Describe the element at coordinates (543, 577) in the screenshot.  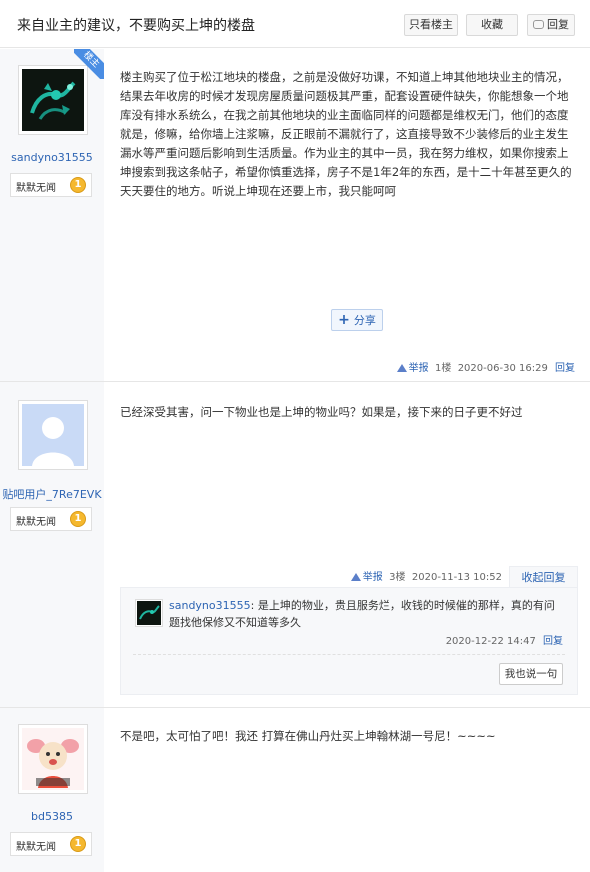
I see `collapse-reply-tab: 收起回复` at that location.